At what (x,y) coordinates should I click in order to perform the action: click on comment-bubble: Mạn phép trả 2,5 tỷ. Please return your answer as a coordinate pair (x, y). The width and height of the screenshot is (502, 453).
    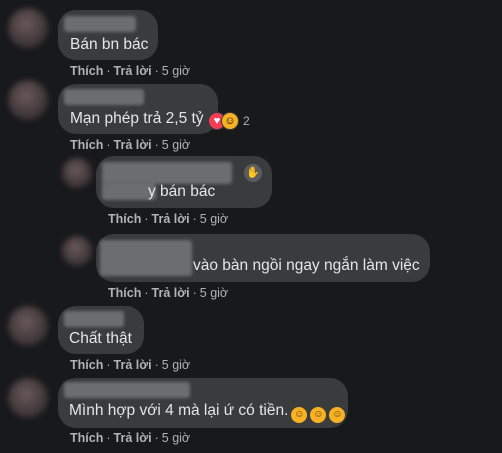
    Looking at the image, I should click on (138, 109).